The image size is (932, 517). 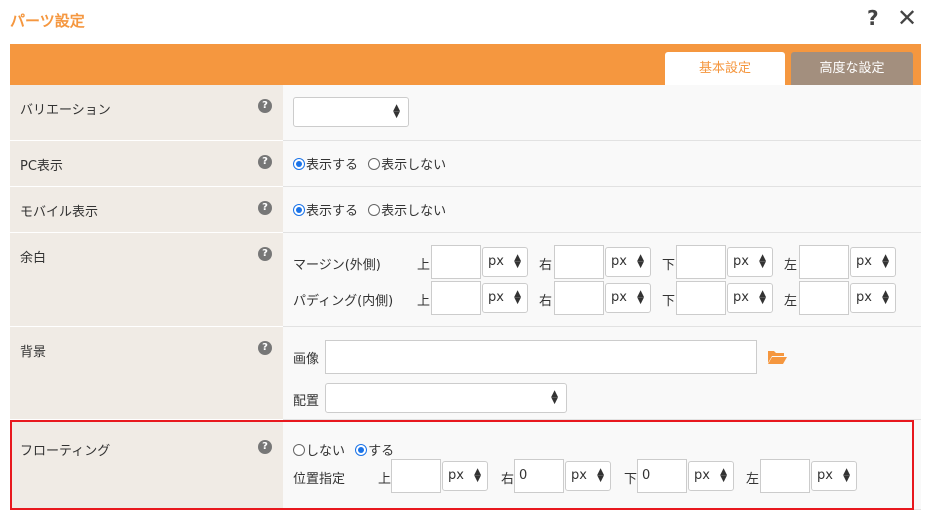 What do you see at coordinates (669, 301) in the screenshot?
I see `padding-bottom-side: 下` at bounding box center [669, 301].